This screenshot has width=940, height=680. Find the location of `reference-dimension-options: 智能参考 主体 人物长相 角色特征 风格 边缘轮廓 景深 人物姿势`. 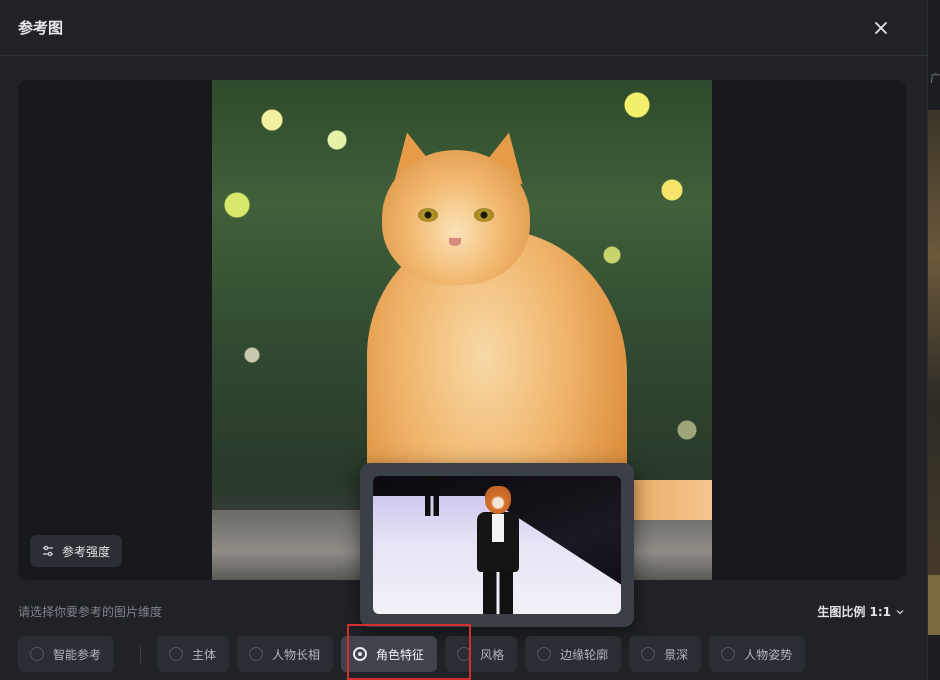

reference-dimension-options: 智能参考 主体 人物长相 角色特征 风格 边缘轮廓 景深 人物姿势 is located at coordinates (415, 654).